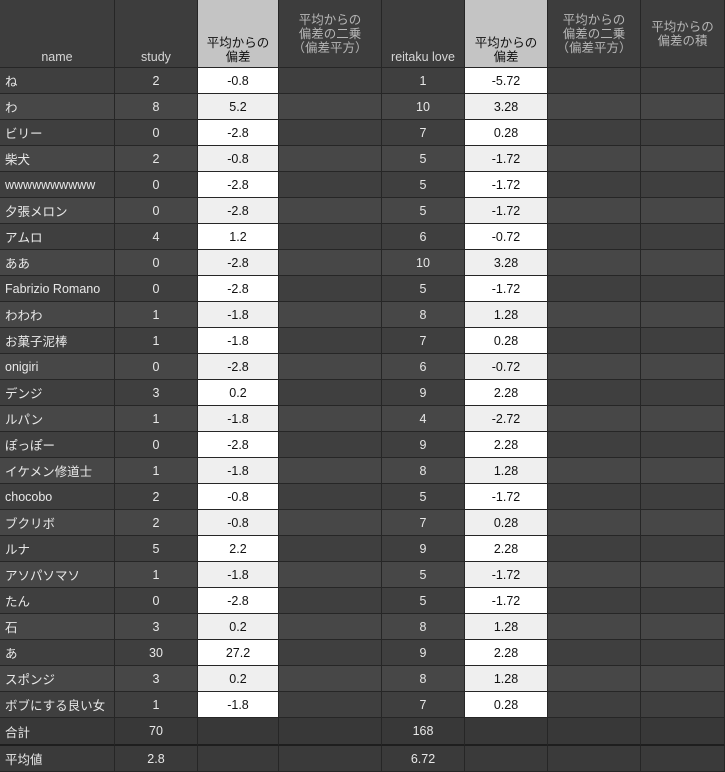 The height and width of the screenshot is (772, 725). I want to click on cell-name: わ, so click(57, 107).